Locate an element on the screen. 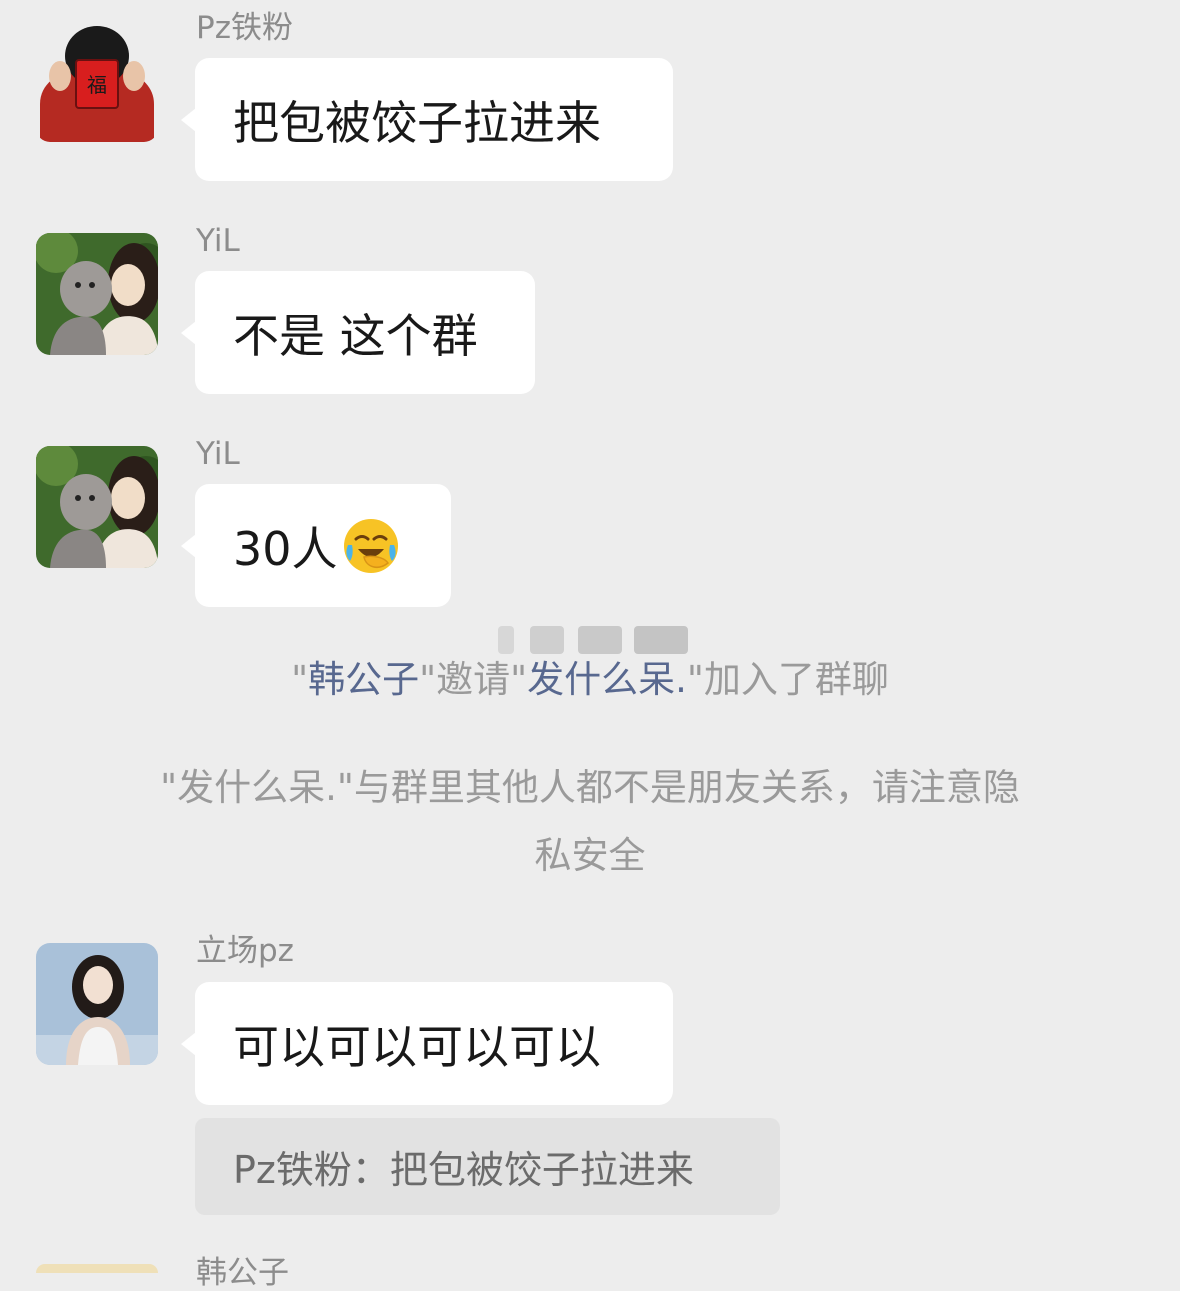 The image size is (1180, 1291). avatar-illustration: 福 is located at coordinates (97, 84).